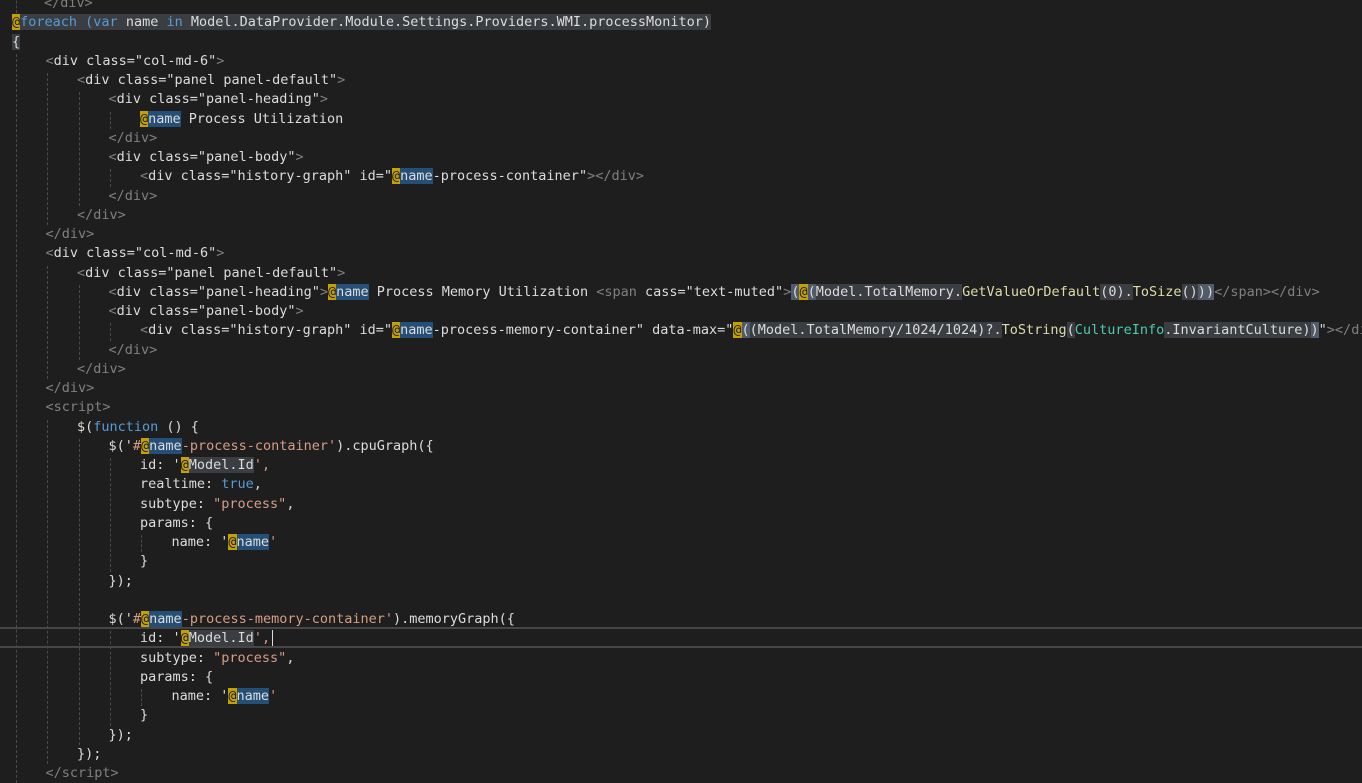 The image size is (1362, 783). I want to click on code-token-attr: cass="text-muted", so click(710, 291).